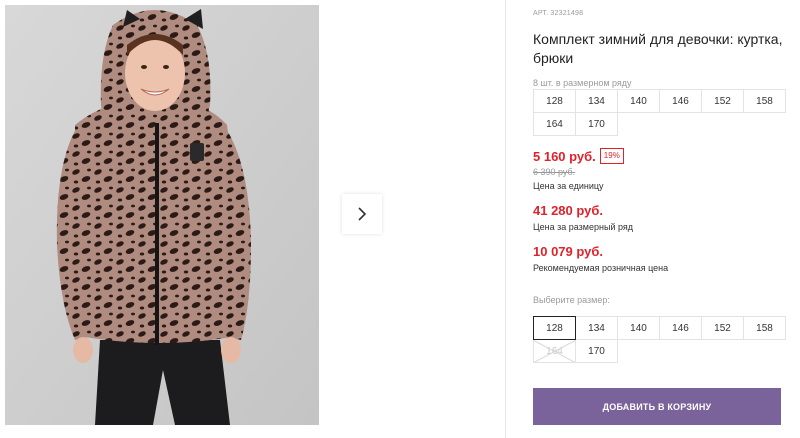 This screenshot has height=438, width=800. I want to click on retail-price: 10 079 руб., so click(568, 251).